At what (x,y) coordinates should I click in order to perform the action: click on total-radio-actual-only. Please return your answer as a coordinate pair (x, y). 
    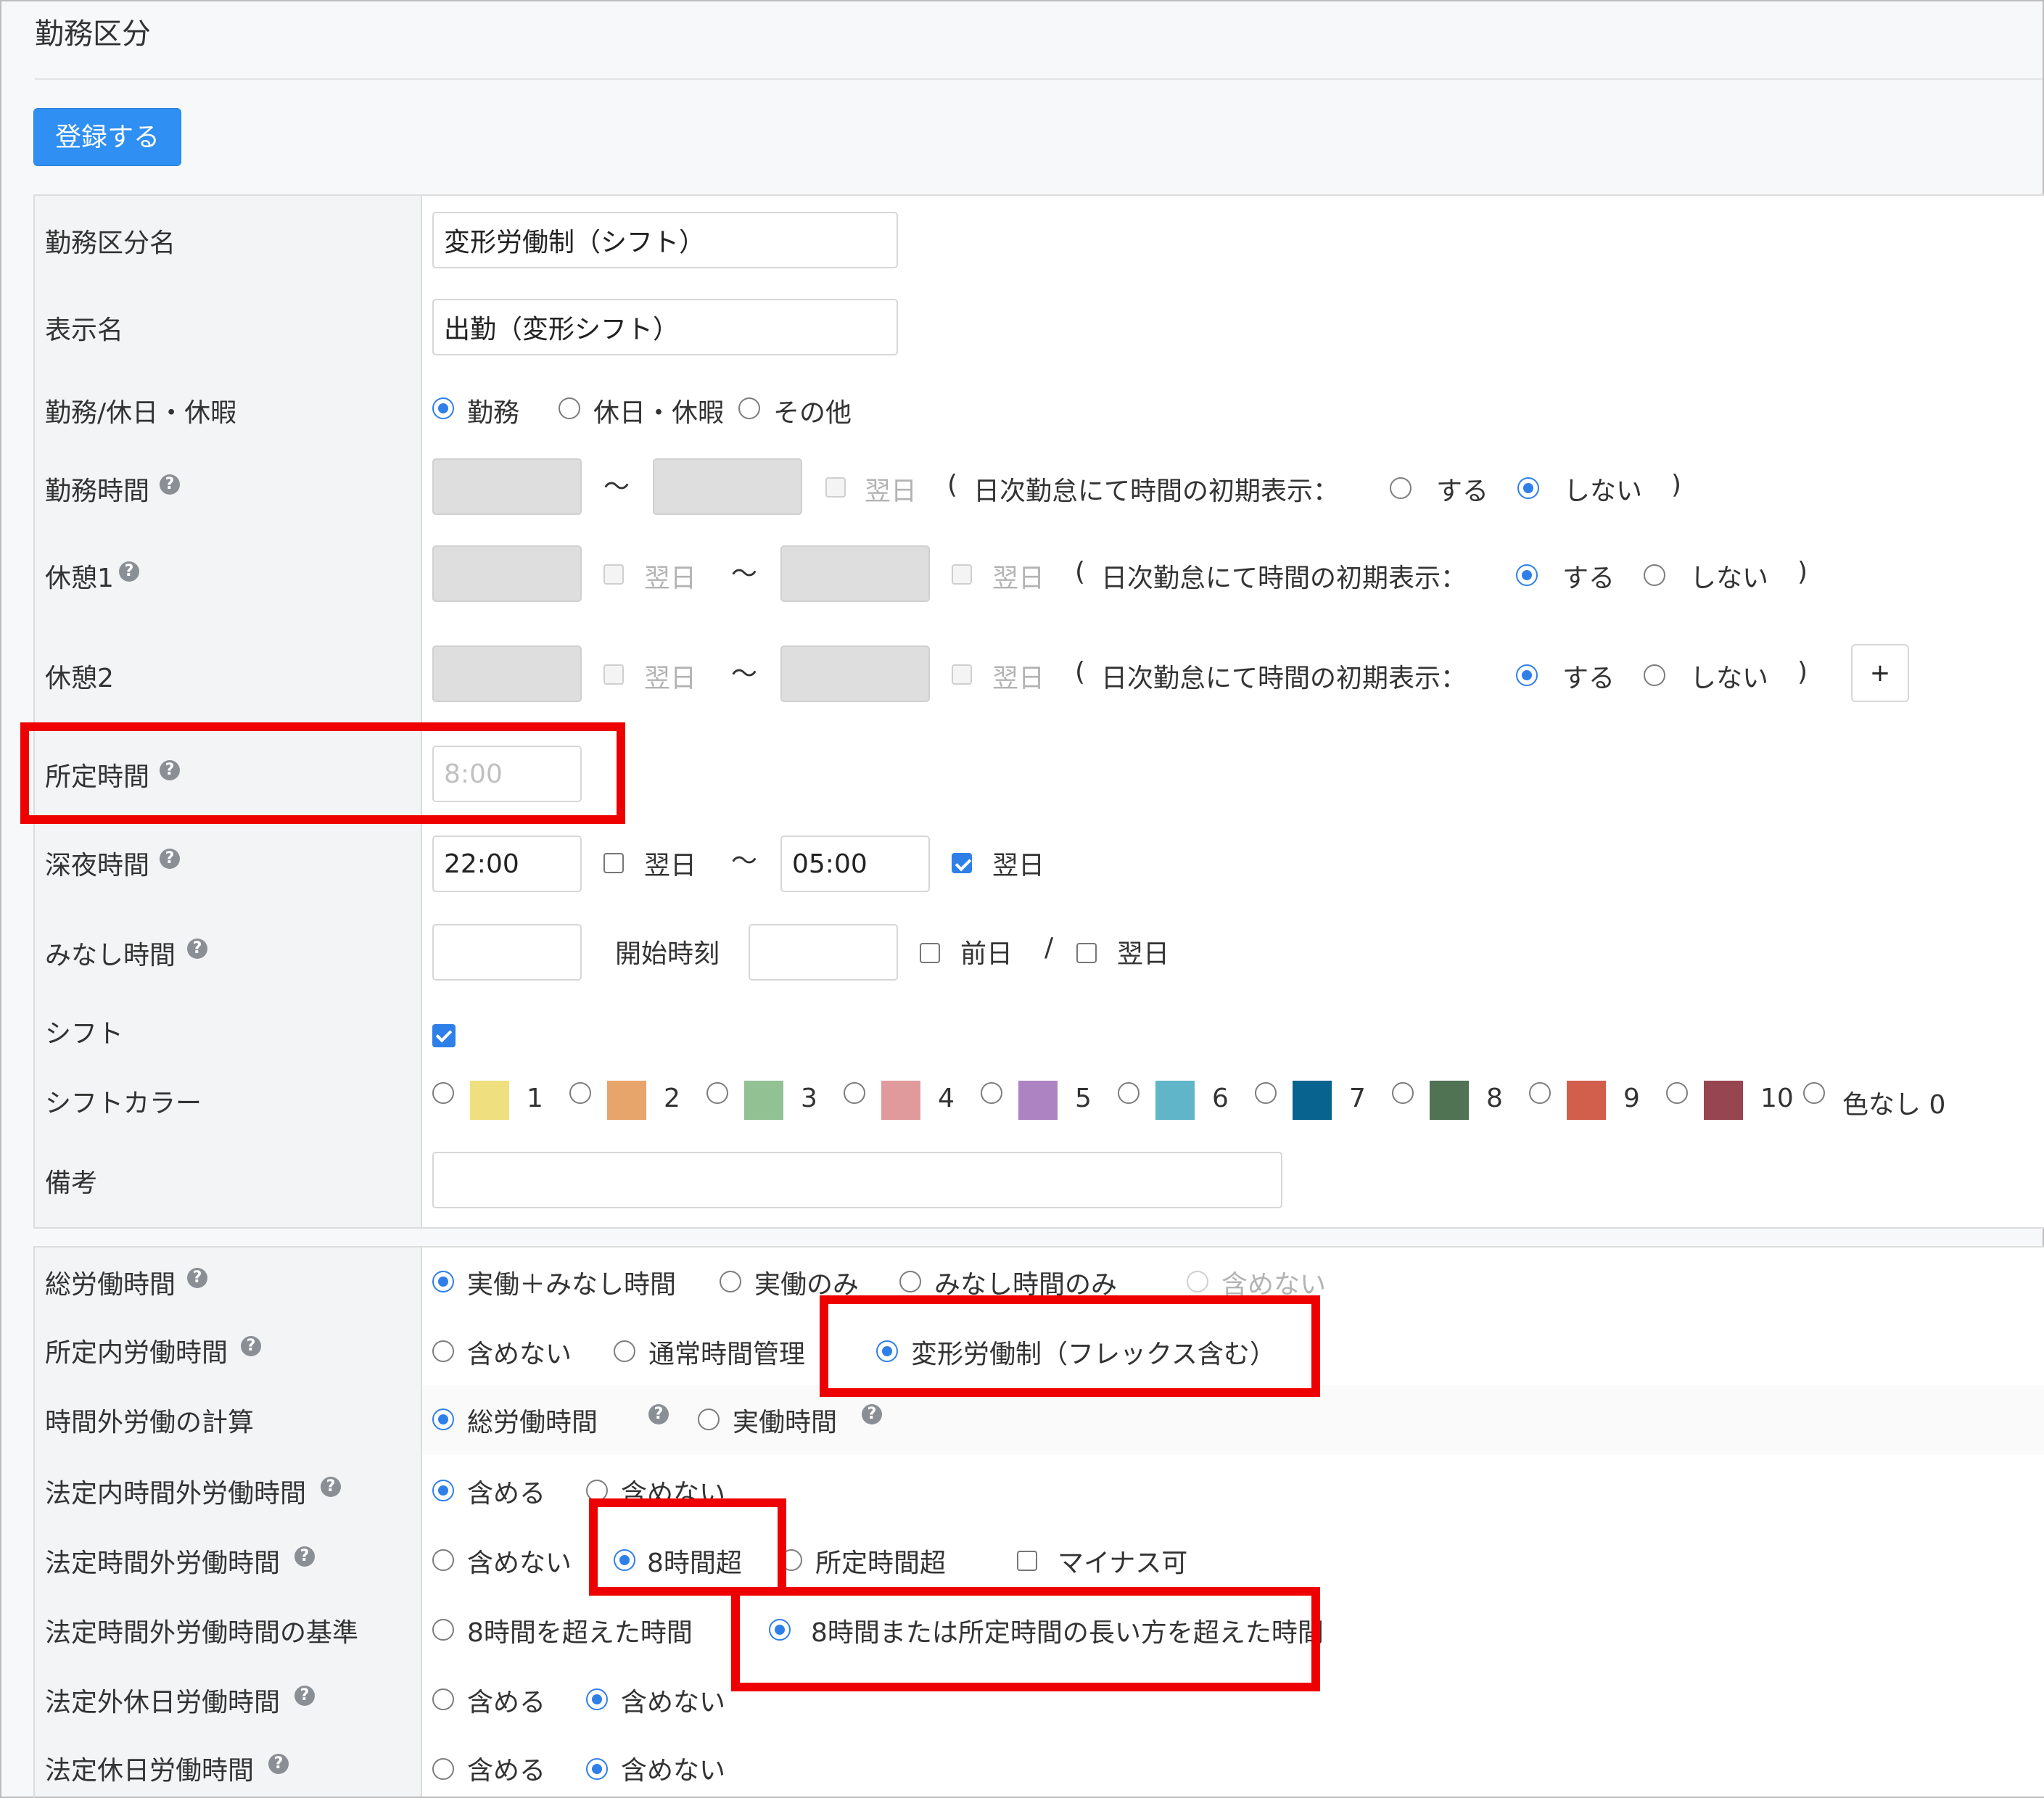
    Looking at the image, I should click on (730, 1281).